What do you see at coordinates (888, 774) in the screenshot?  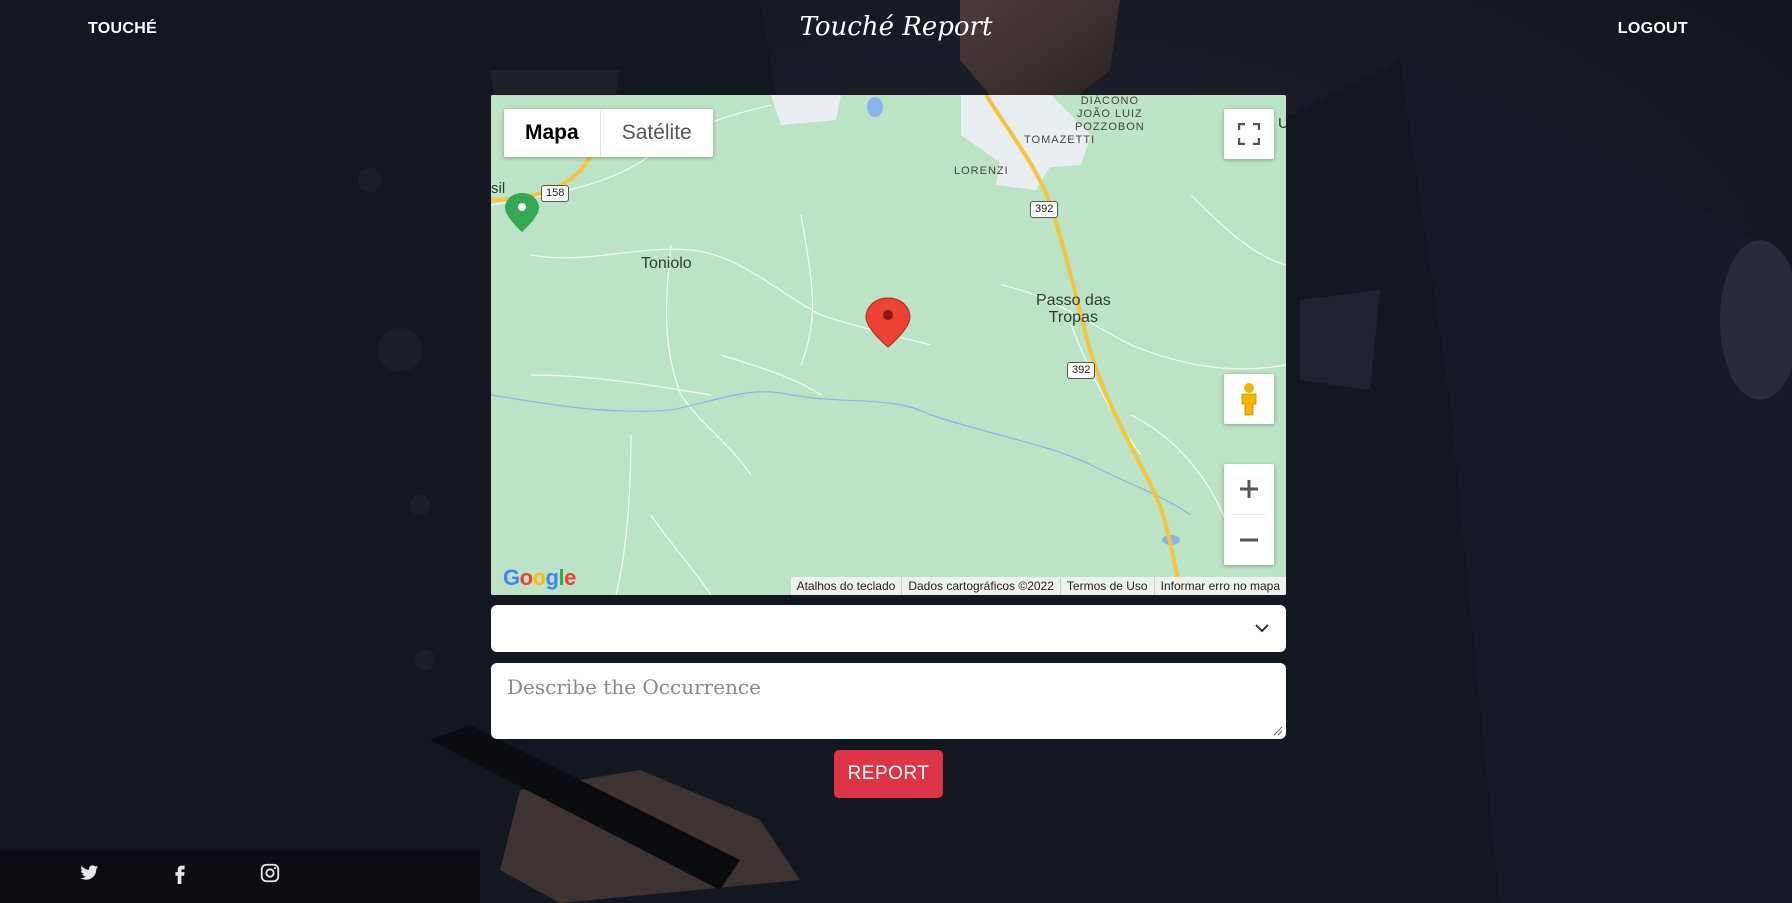 I see `report-button: REPORT` at bounding box center [888, 774].